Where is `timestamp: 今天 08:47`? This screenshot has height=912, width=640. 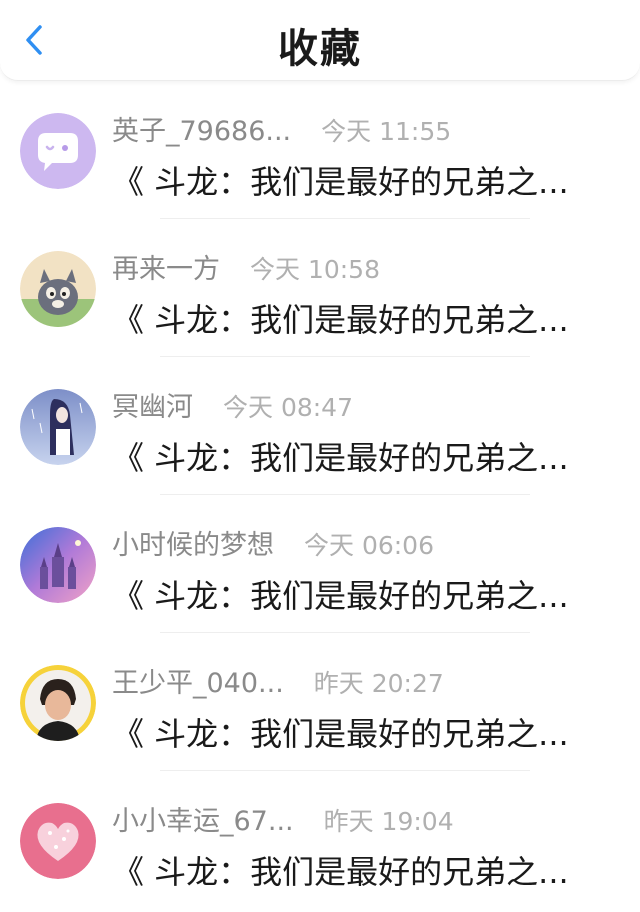 timestamp: 今天 08:47 is located at coordinates (288, 407).